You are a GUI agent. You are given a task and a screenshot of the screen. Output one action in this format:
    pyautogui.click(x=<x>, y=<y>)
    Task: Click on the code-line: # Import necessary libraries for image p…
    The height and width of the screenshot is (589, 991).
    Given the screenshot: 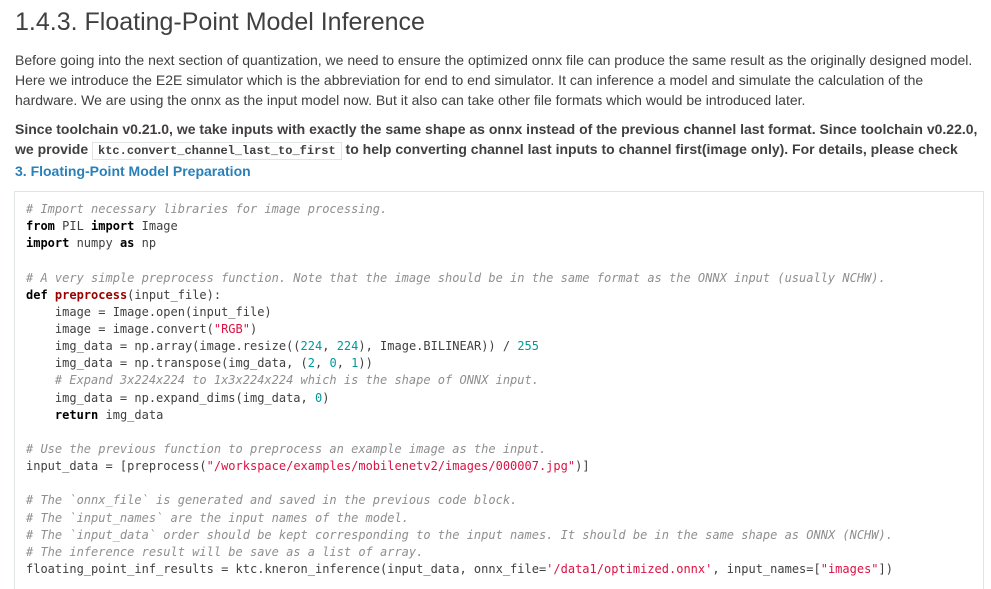 What is the action you would take?
    pyautogui.click(x=207, y=209)
    